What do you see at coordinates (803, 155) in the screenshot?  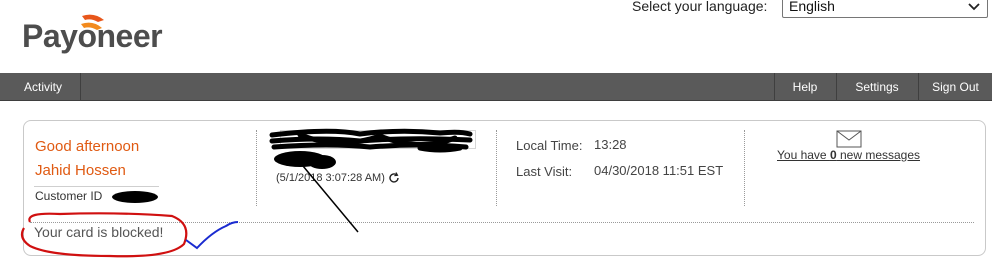 I see `messages-prefix: You have` at bounding box center [803, 155].